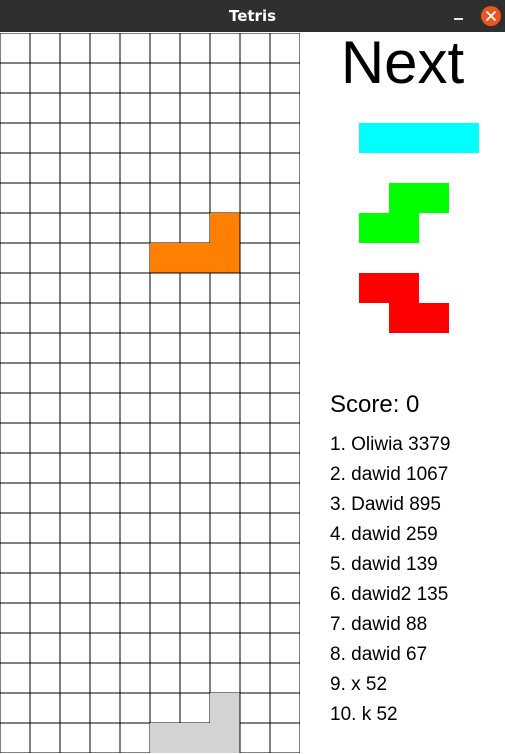 Image resolution: width=505 pixels, height=754 pixels. I want to click on locked-block, so click(165, 738).